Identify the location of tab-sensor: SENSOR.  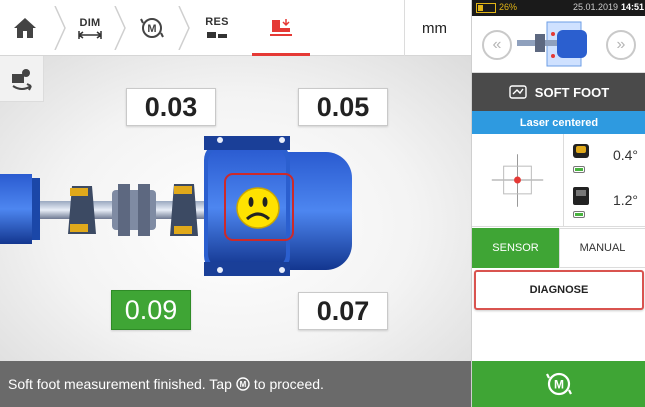
(515, 248).